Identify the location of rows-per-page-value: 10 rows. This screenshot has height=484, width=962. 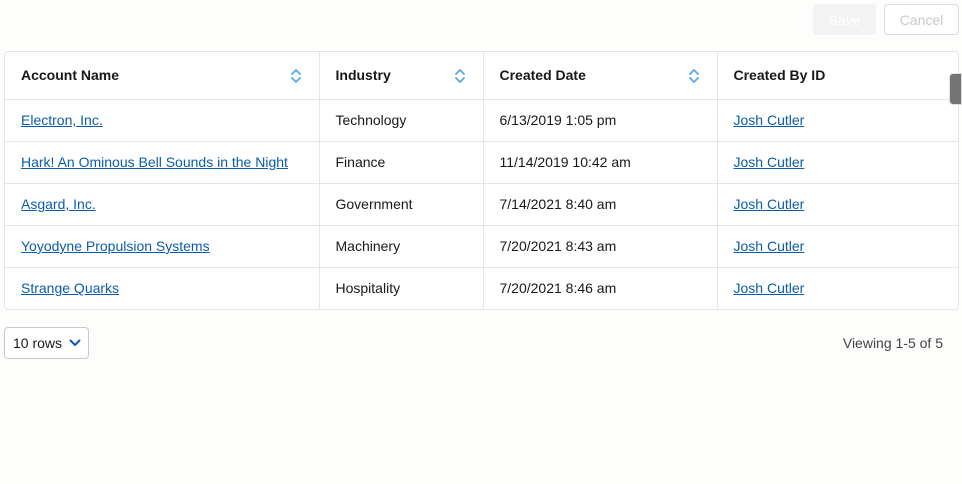
(38, 343).